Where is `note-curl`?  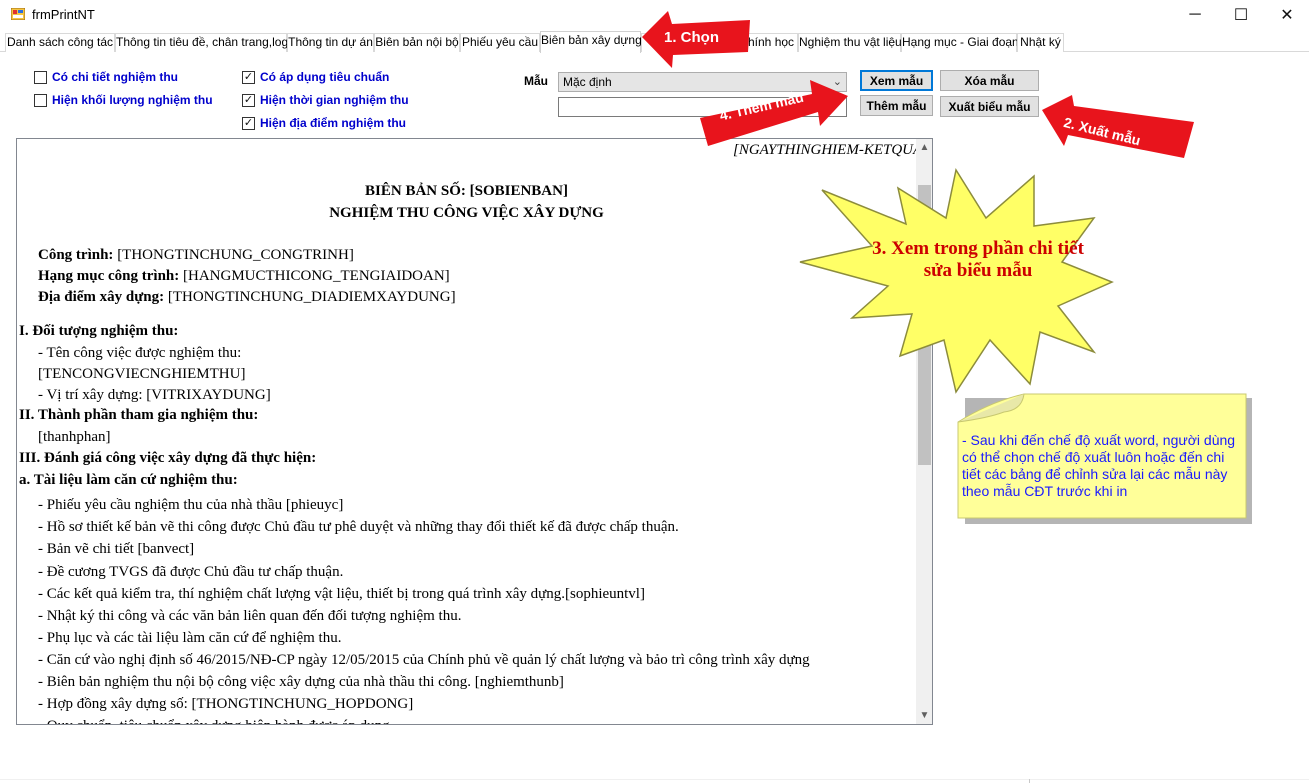 note-curl is located at coordinates (991, 408).